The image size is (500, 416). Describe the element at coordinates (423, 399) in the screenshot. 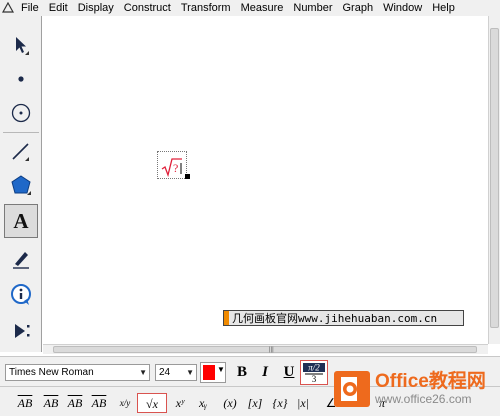

I see `logo-url: www.office26.com` at that location.